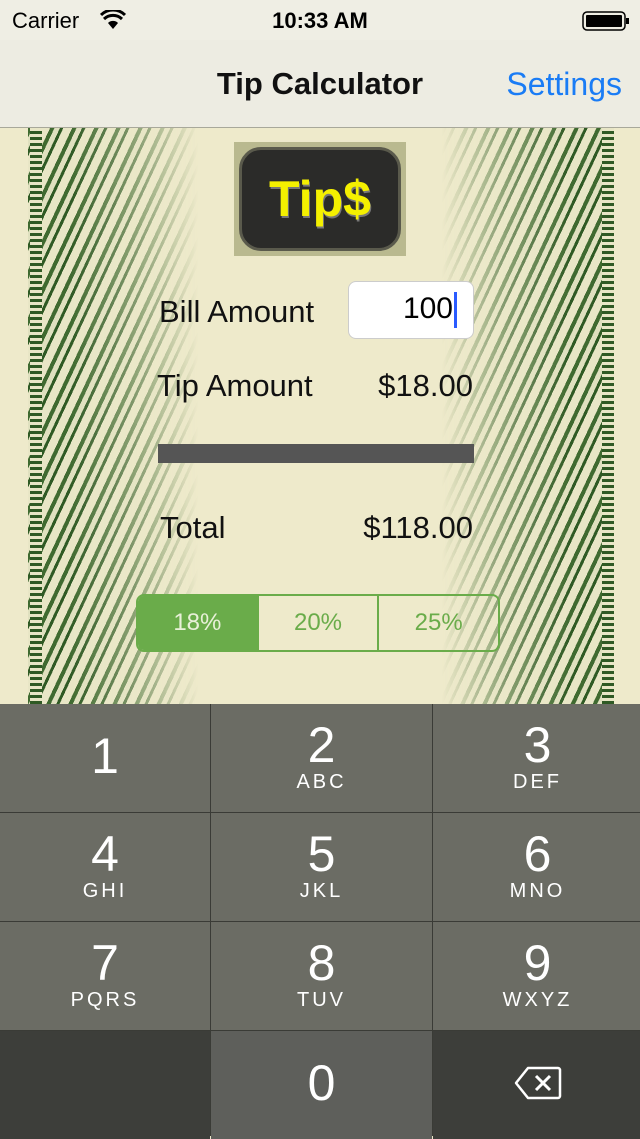 The image size is (640, 1139). What do you see at coordinates (455, 310) in the screenshot?
I see `text-caret` at bounding box center [455, 310].